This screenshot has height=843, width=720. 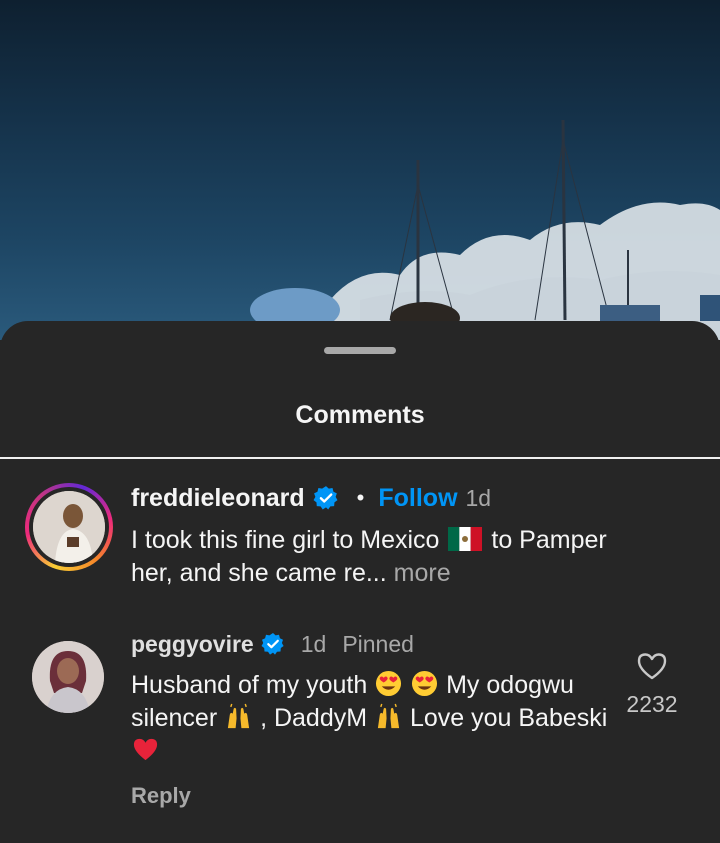 What do you see at coordinates (419, 573) in the screenshot?
I see `more-link: more` at bounding box center [419, 573].